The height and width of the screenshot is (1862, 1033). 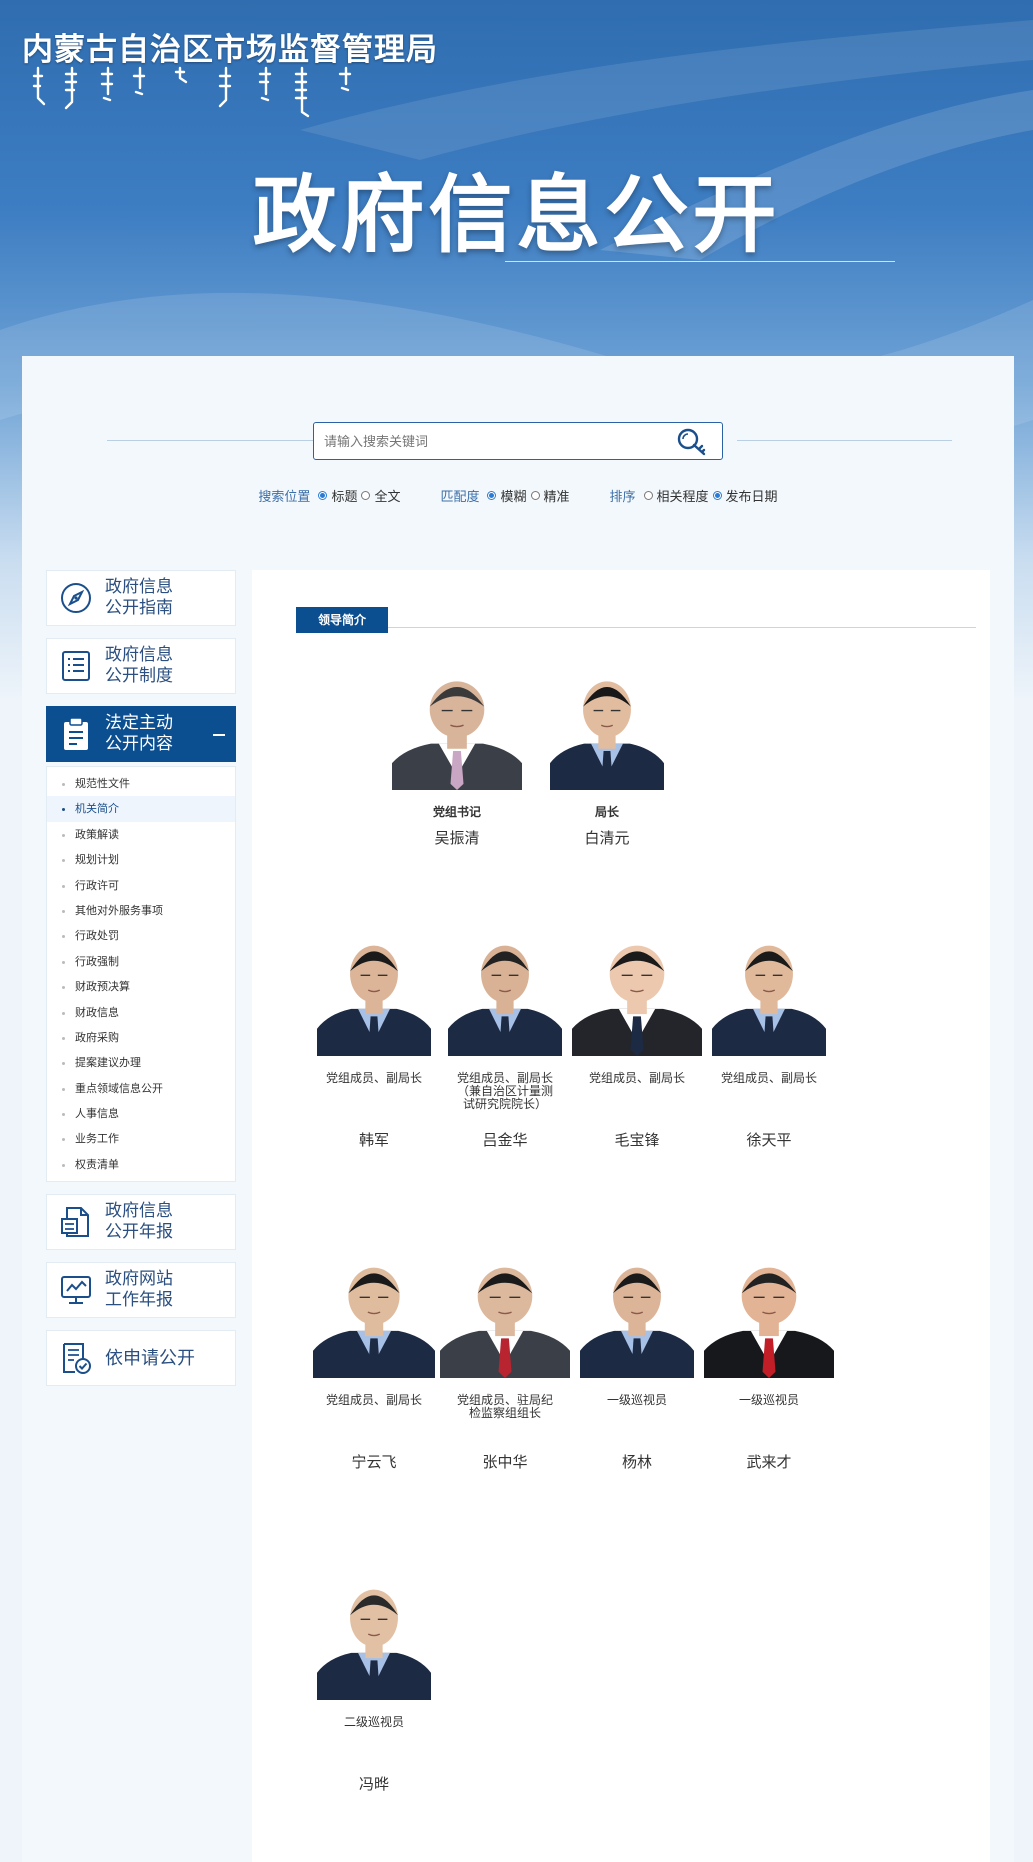 What do you see at coordinates (844, 440) in the screenshot?
I see `search-decoration-right` at bounding box center [844, 440].